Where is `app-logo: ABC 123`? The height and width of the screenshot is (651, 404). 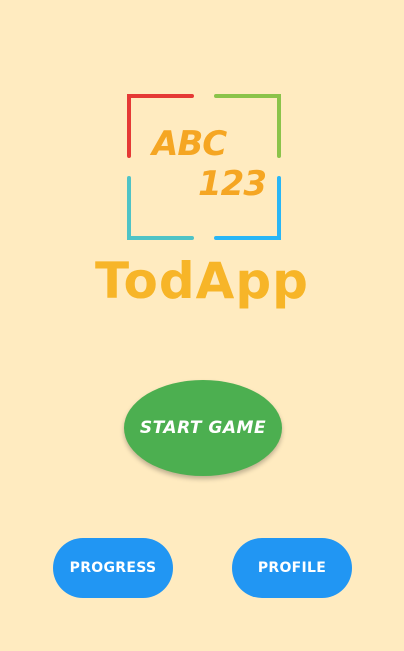 app-logo: ABC 123 is located at coordinates (204, 167).